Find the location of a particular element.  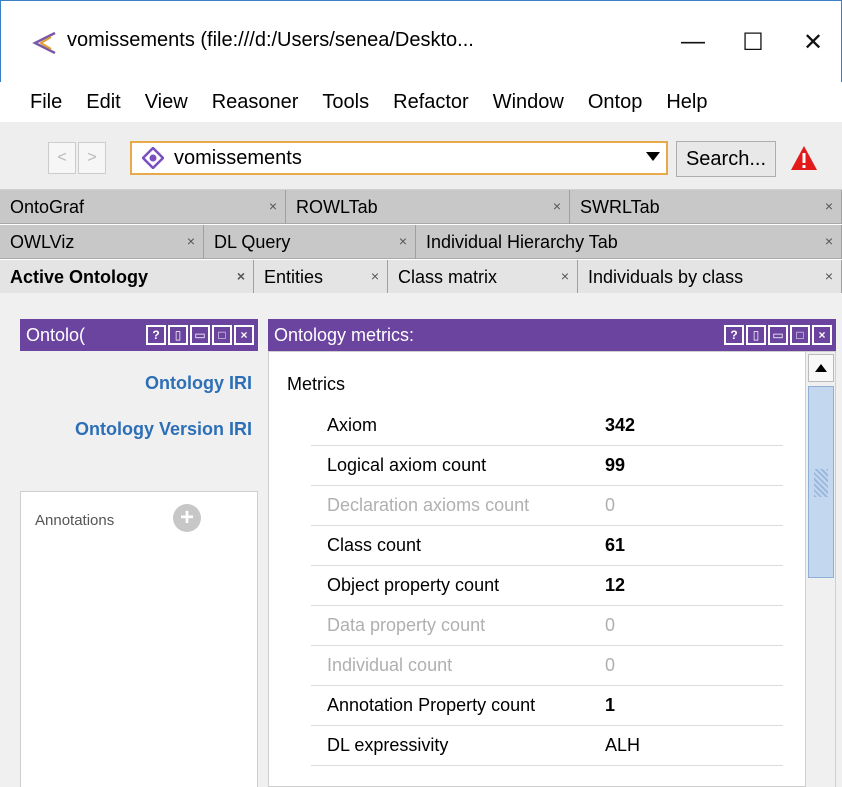

tab-swrltab: SWRLTab × is located at coordinates (706, 207).